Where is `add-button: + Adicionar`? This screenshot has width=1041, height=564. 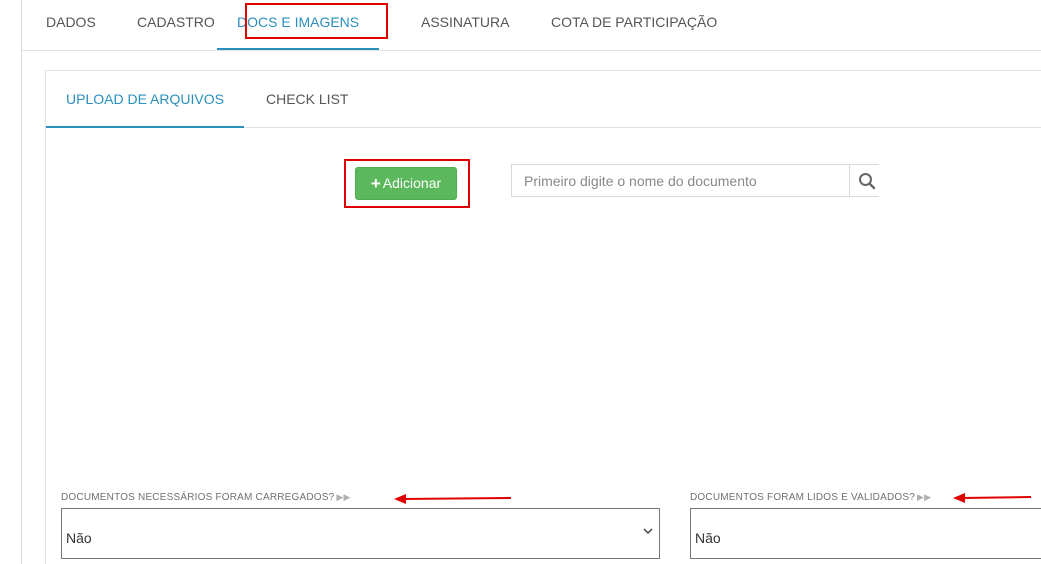
add-button: + Adicionar is located at coordinates (406, 183).